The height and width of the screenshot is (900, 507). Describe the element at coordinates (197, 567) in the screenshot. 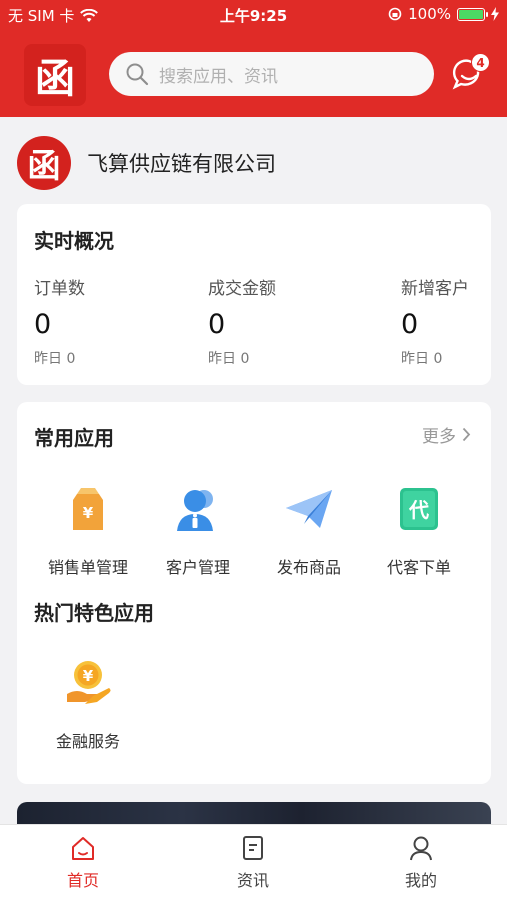

I see `app-label: 客户管理` at that location.